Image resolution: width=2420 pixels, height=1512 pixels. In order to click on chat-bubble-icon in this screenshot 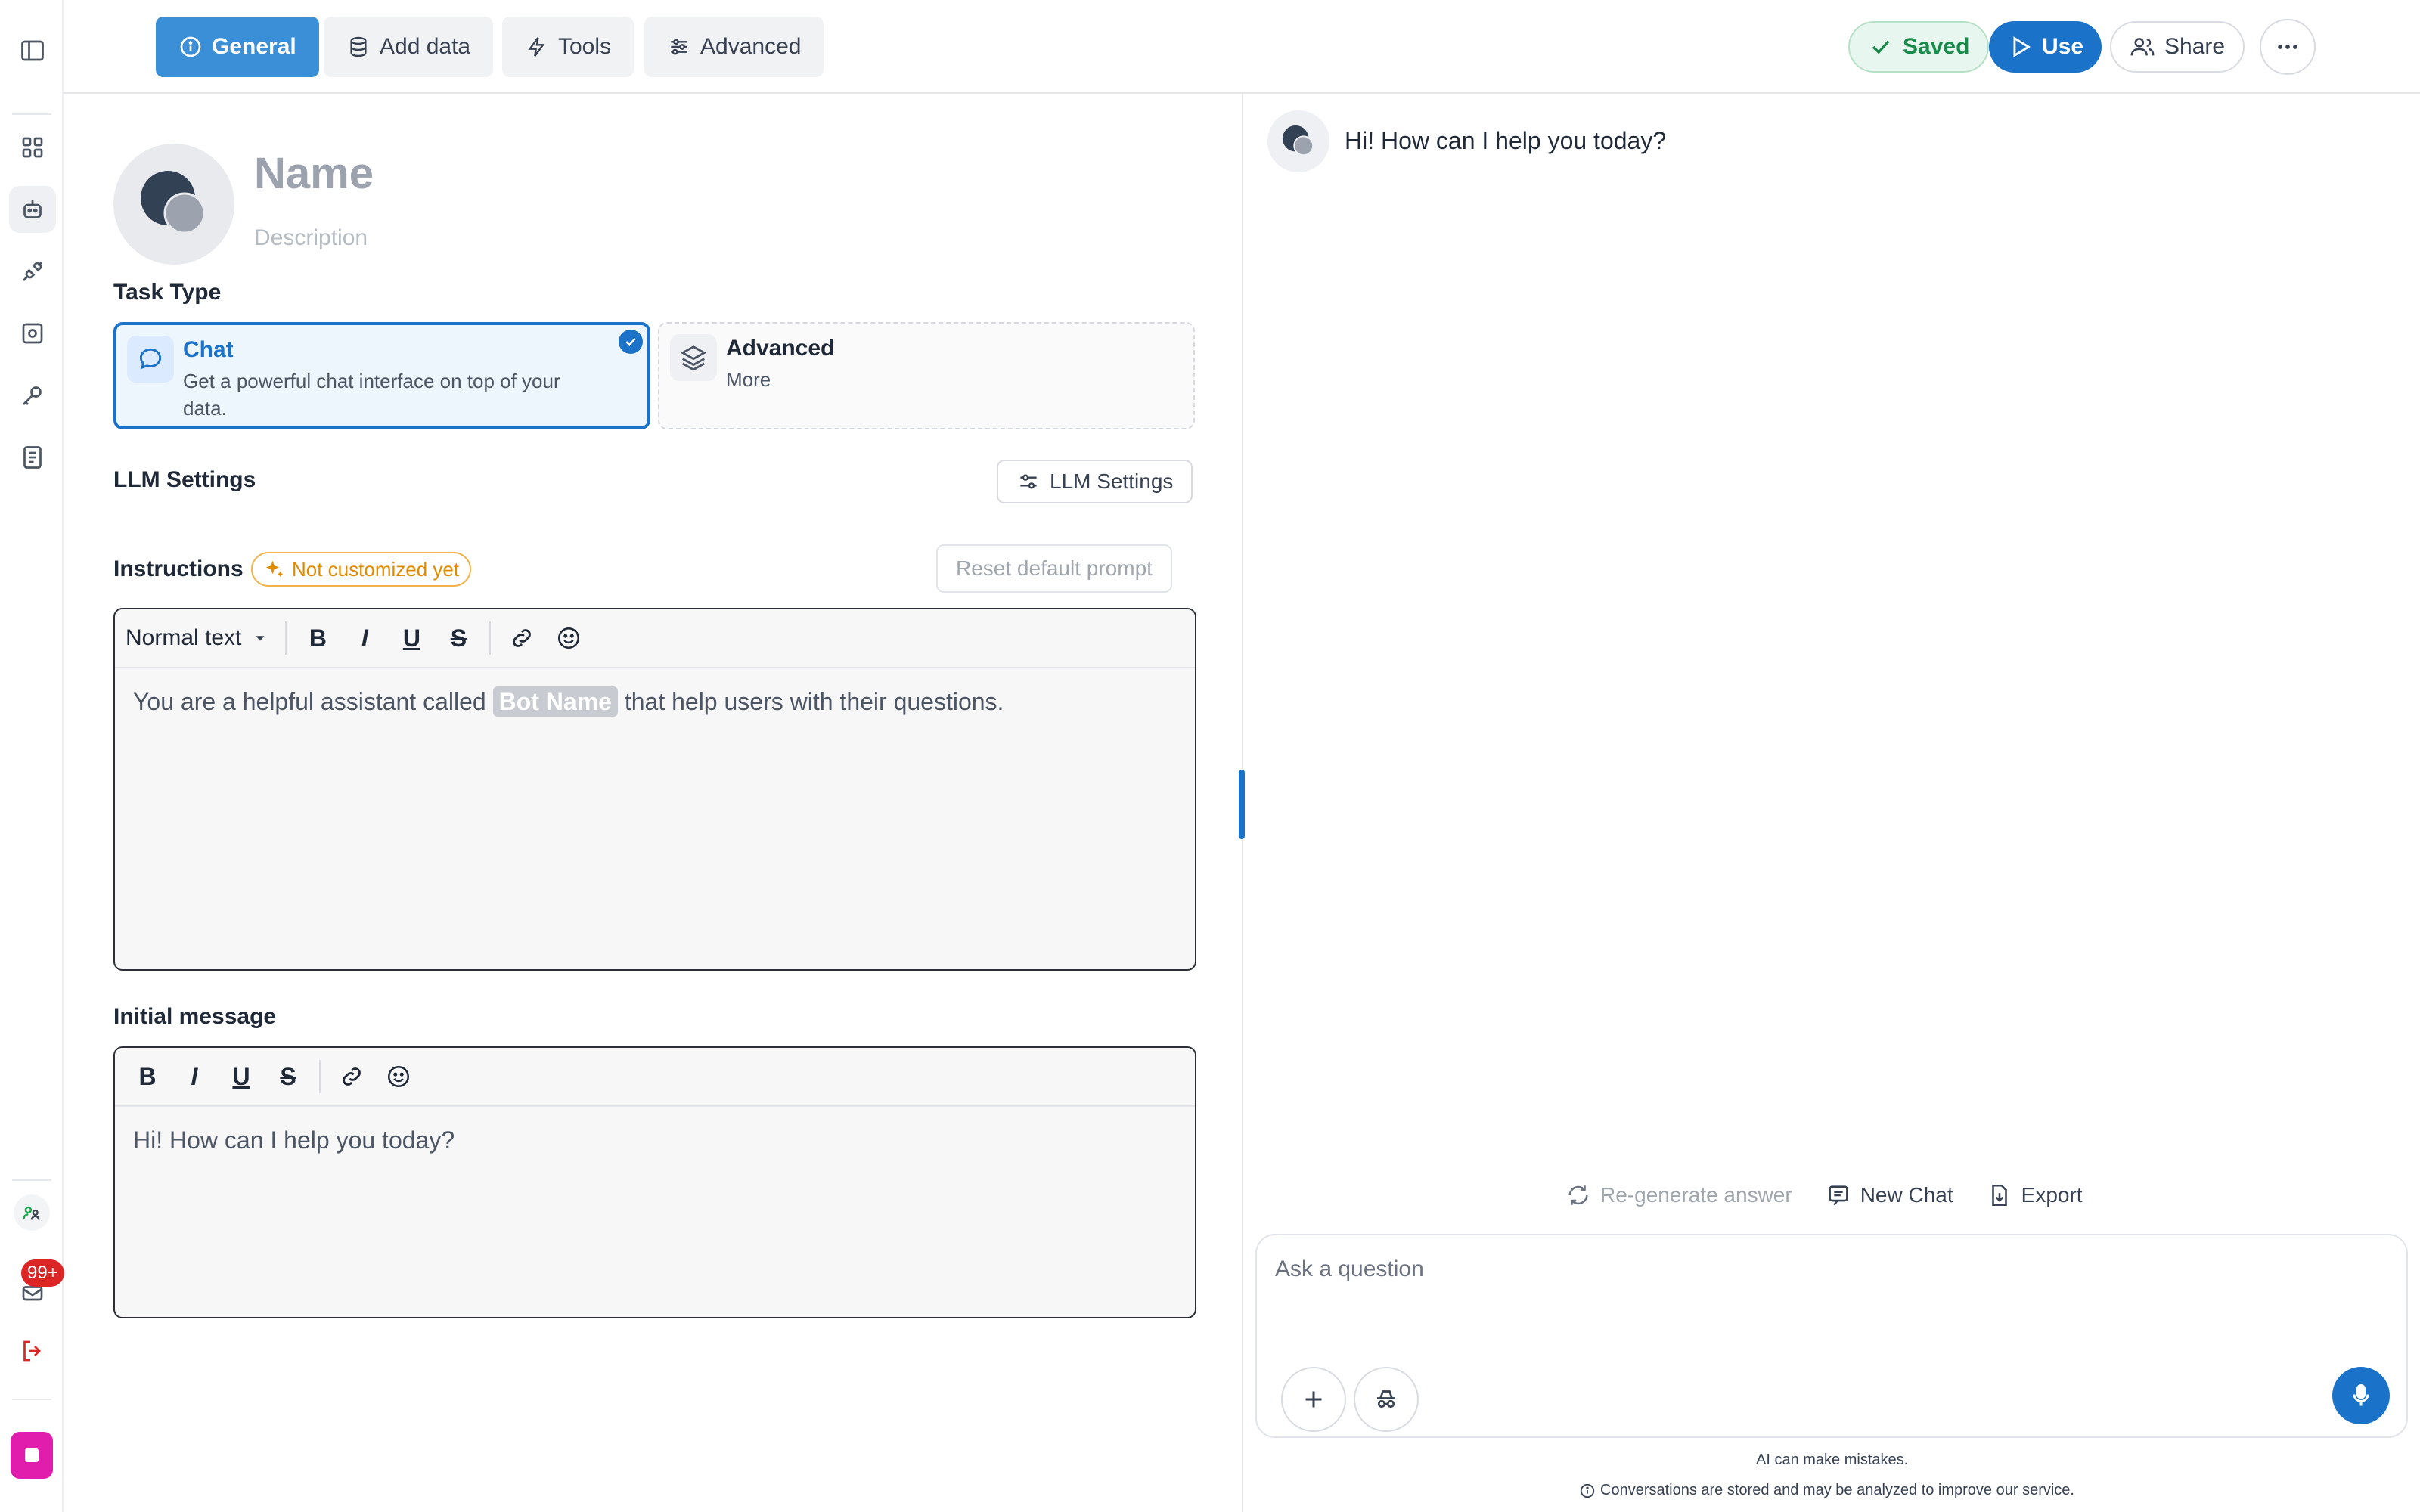, I will do `click(150, 359)`.